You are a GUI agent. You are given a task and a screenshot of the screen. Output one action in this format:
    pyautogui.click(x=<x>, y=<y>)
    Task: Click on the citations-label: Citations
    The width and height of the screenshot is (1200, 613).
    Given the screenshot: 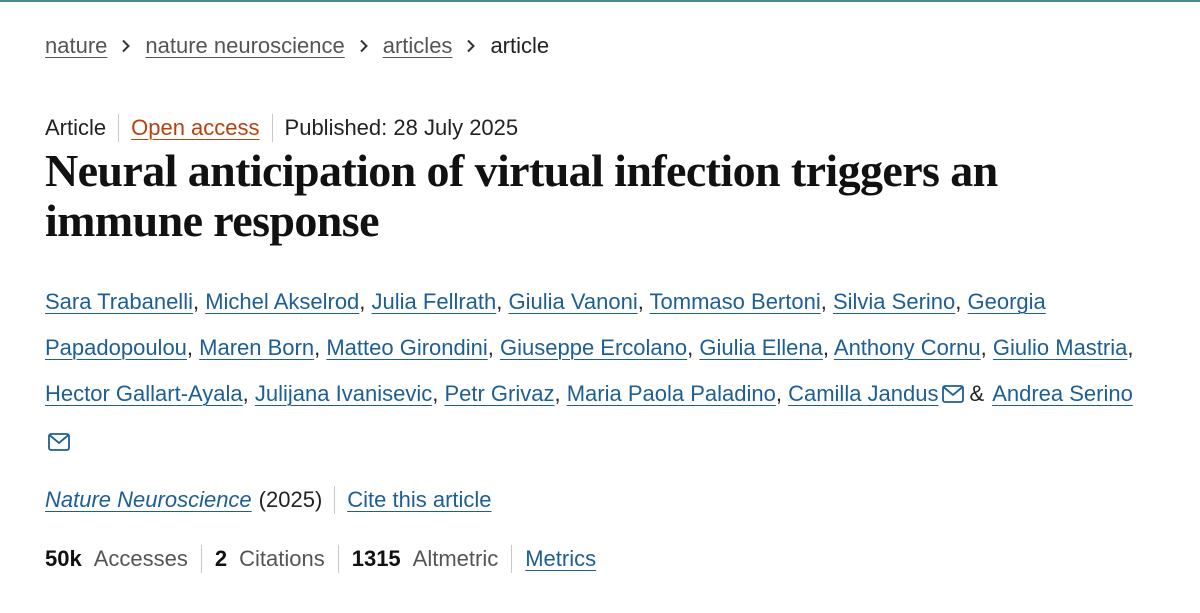 What is the action you would take?
    pyautogui.click(x=282, y=558)
    